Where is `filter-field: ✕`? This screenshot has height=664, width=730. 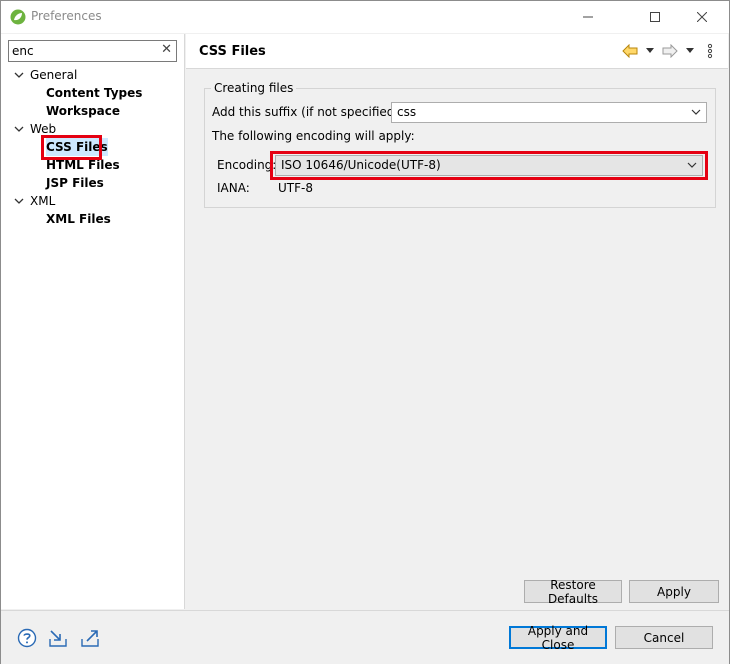 filter-field: ✕ is located at coordinates (92, 51).